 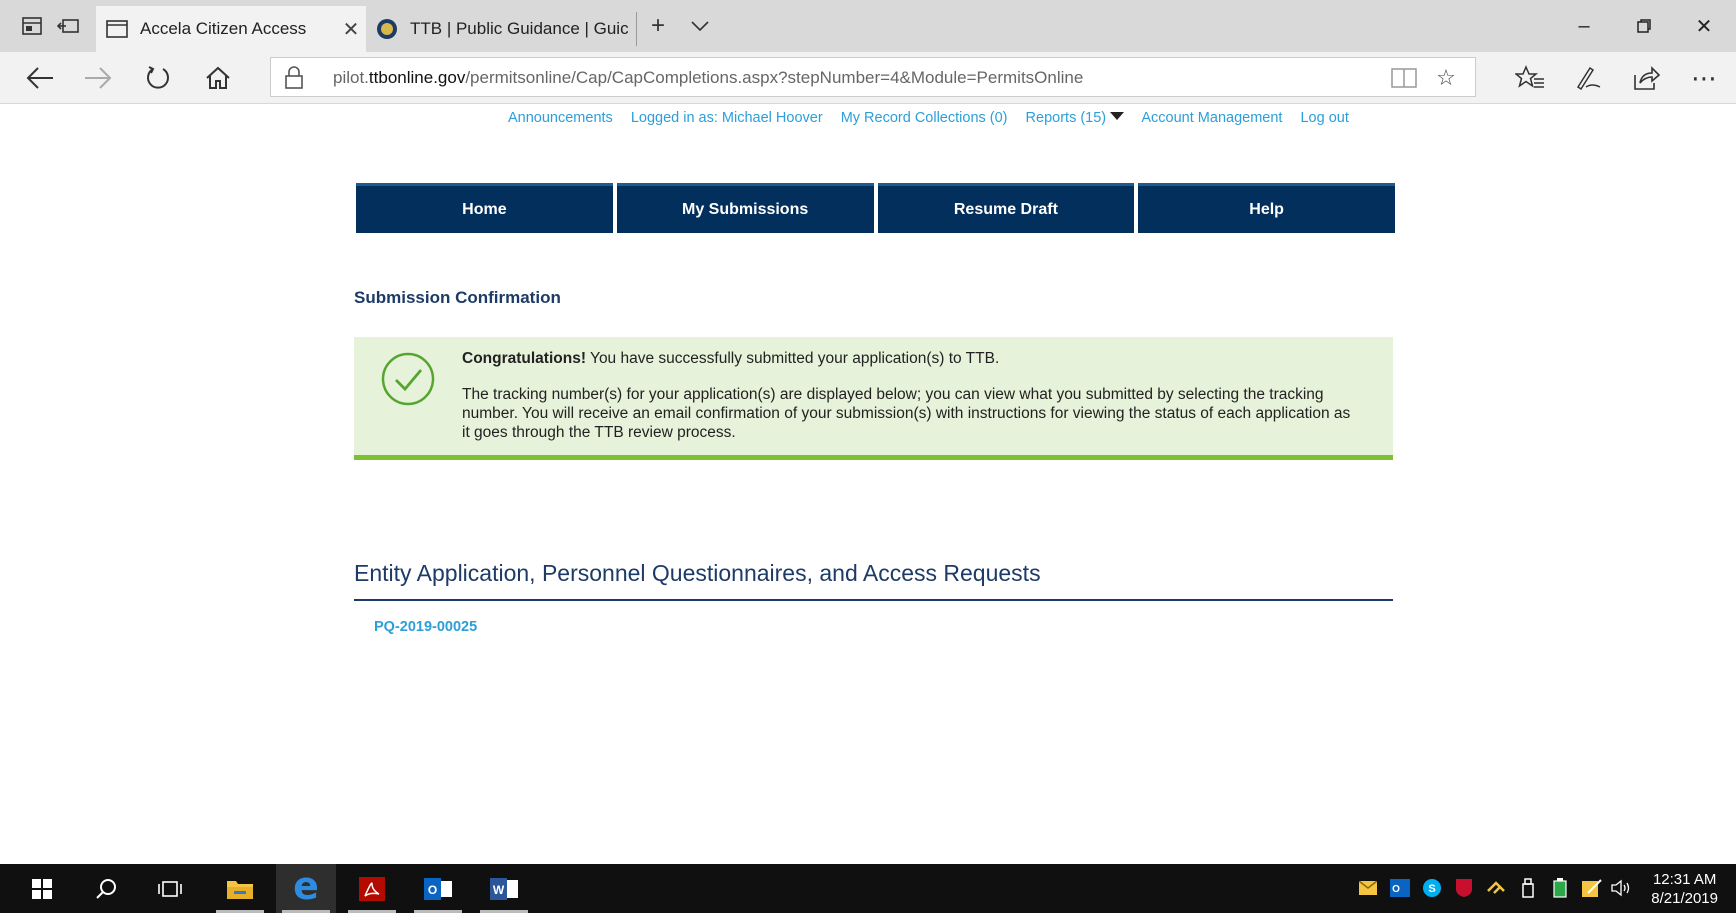 What do you see at coordinates (1684, 879) in the screenshot?
I see `clock-time: 12:31 AM` at bounding box center [1684, 879].